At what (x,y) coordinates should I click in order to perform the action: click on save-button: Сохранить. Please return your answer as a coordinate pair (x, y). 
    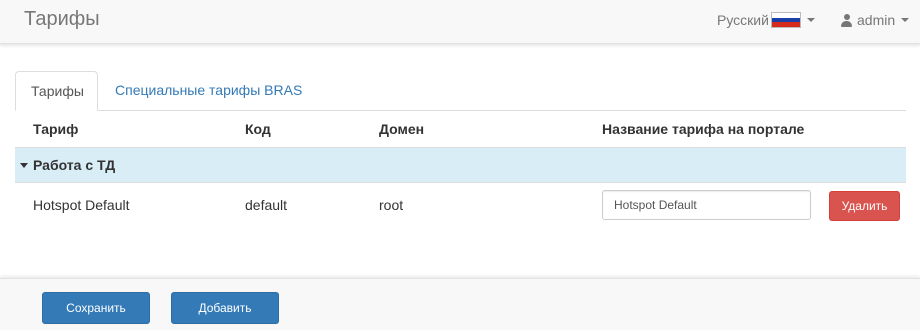
    Looking at the image, I should click on (96, 308).